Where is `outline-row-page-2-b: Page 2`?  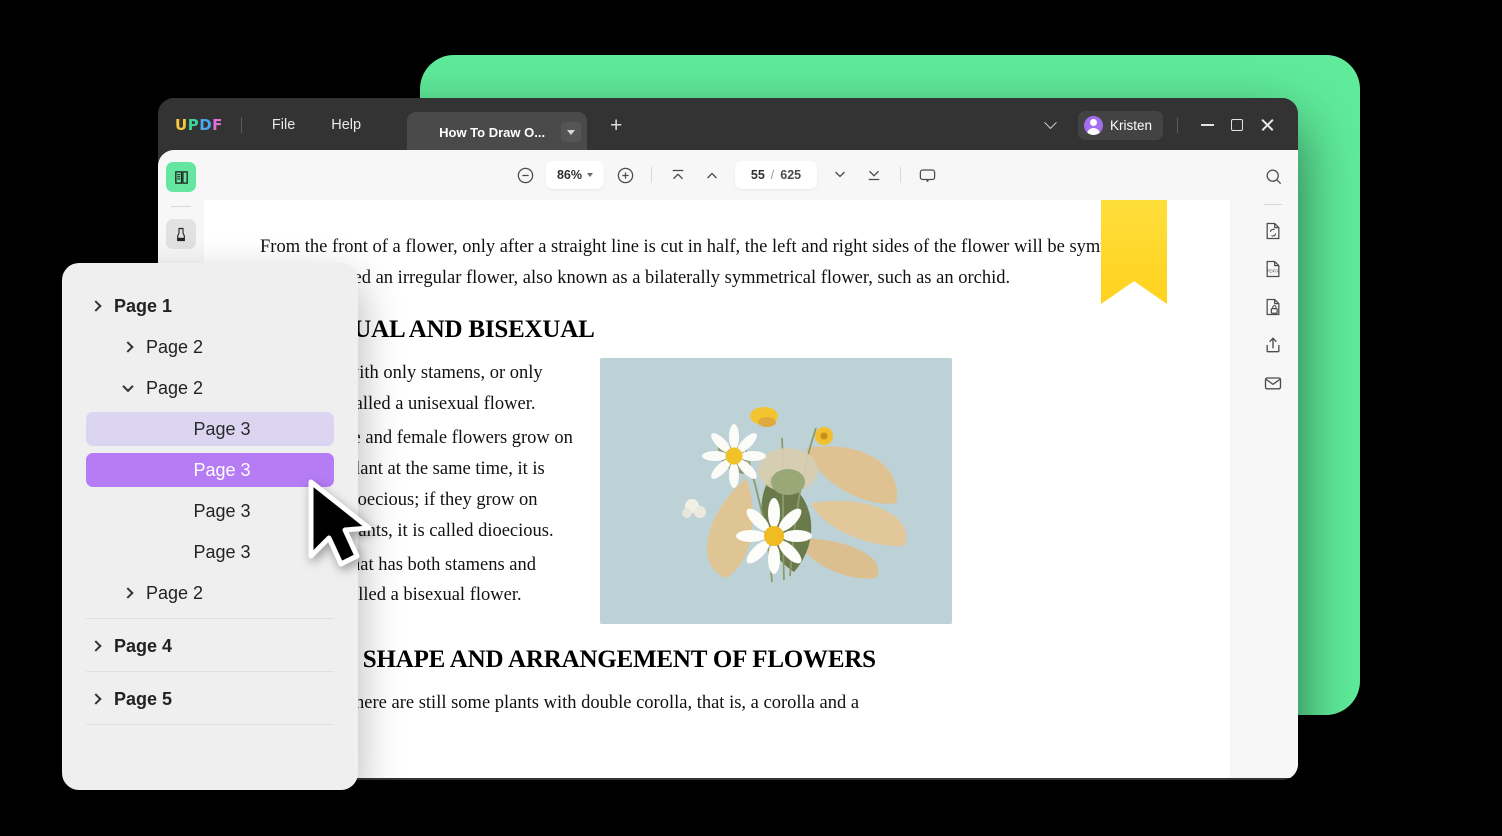 outline-row-page-2-b: Page 2 is located at coordinates (210, 388).